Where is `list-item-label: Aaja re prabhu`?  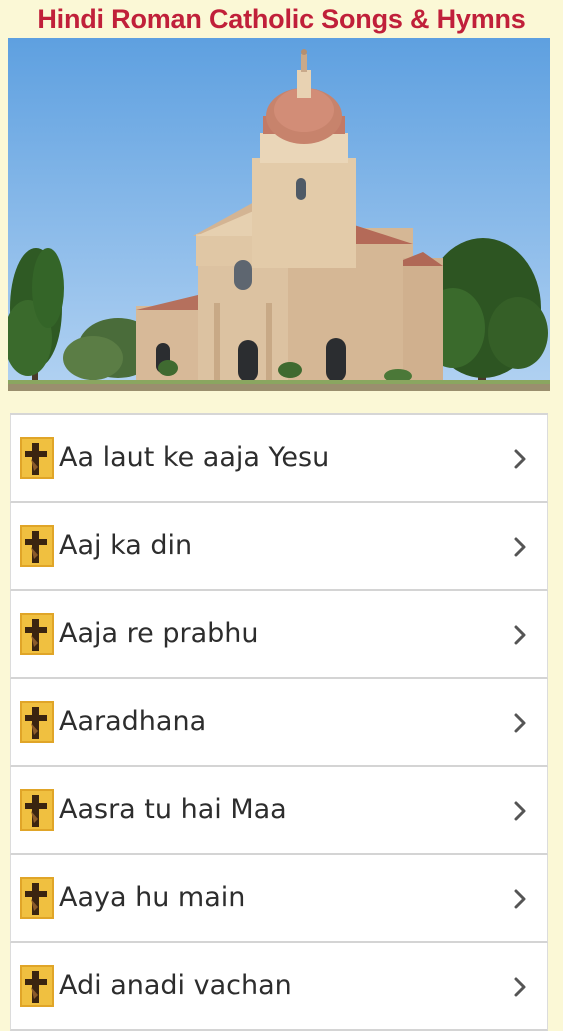 list-item-label: Aaja re prabhu is located at coordinates (159, 633).